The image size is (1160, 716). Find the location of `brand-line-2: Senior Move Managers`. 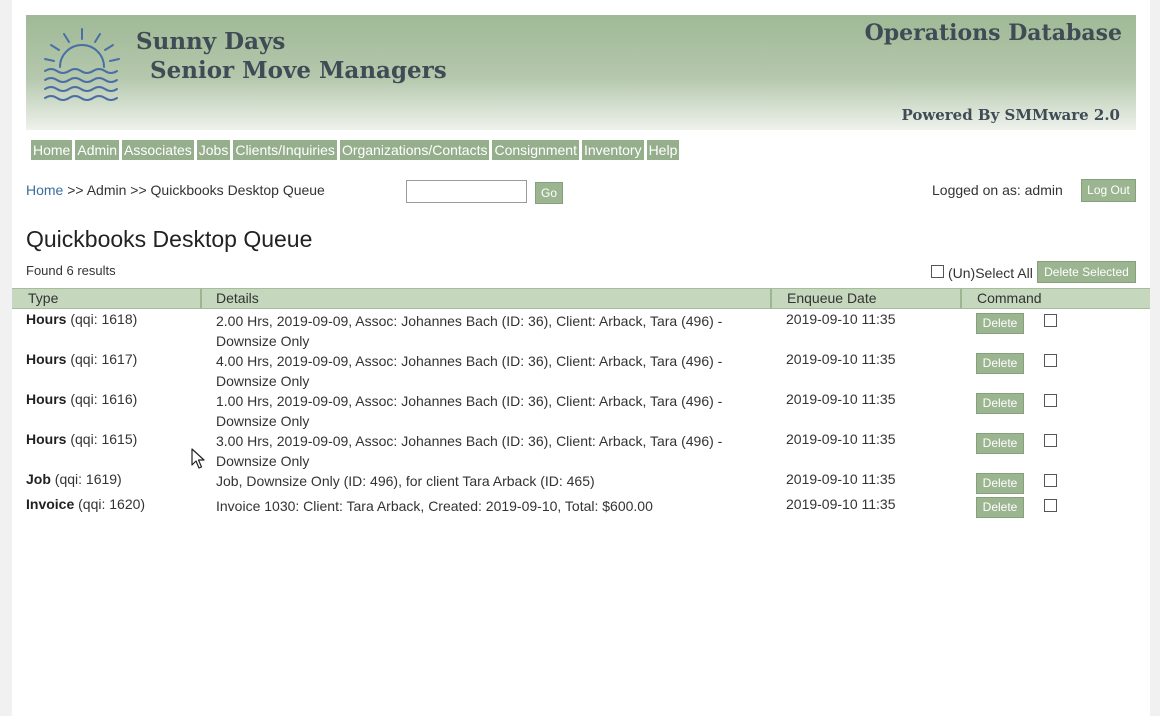

brand-line-2: Senior Move Managers is located at coordinates (298, 70).